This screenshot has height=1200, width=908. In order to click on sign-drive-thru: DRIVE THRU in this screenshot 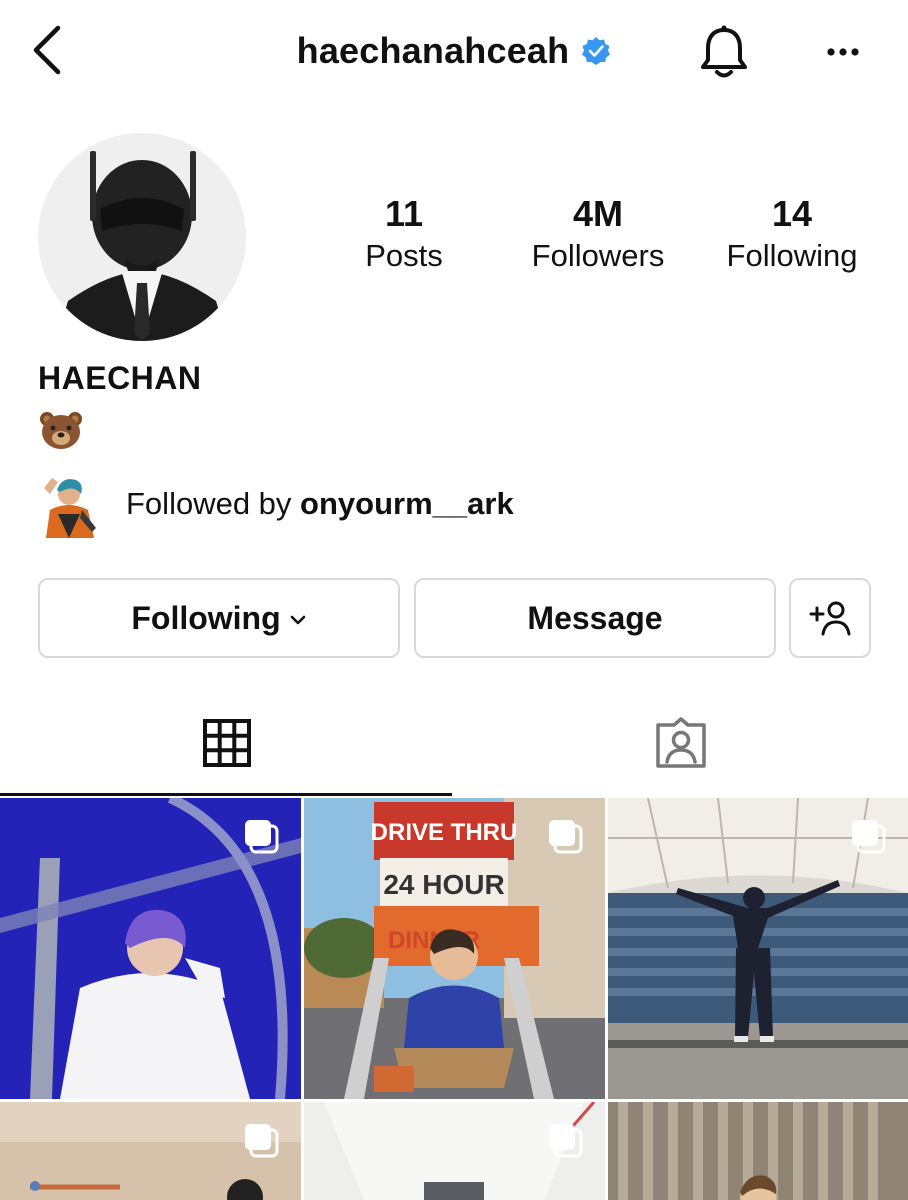, I will do `click(444, 832)`.